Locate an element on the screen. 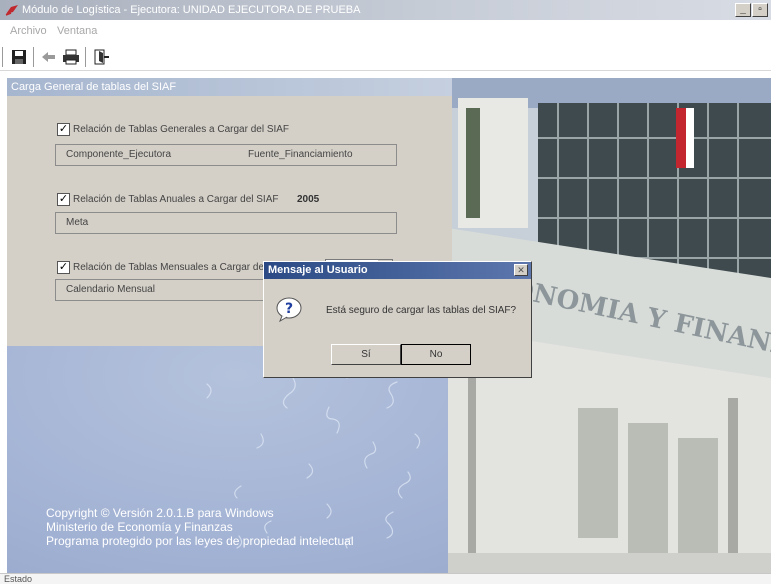 This screenshot has width=771, height=584. dialog-title: Mensaje al Usuario is located at coordinates (397, 270).